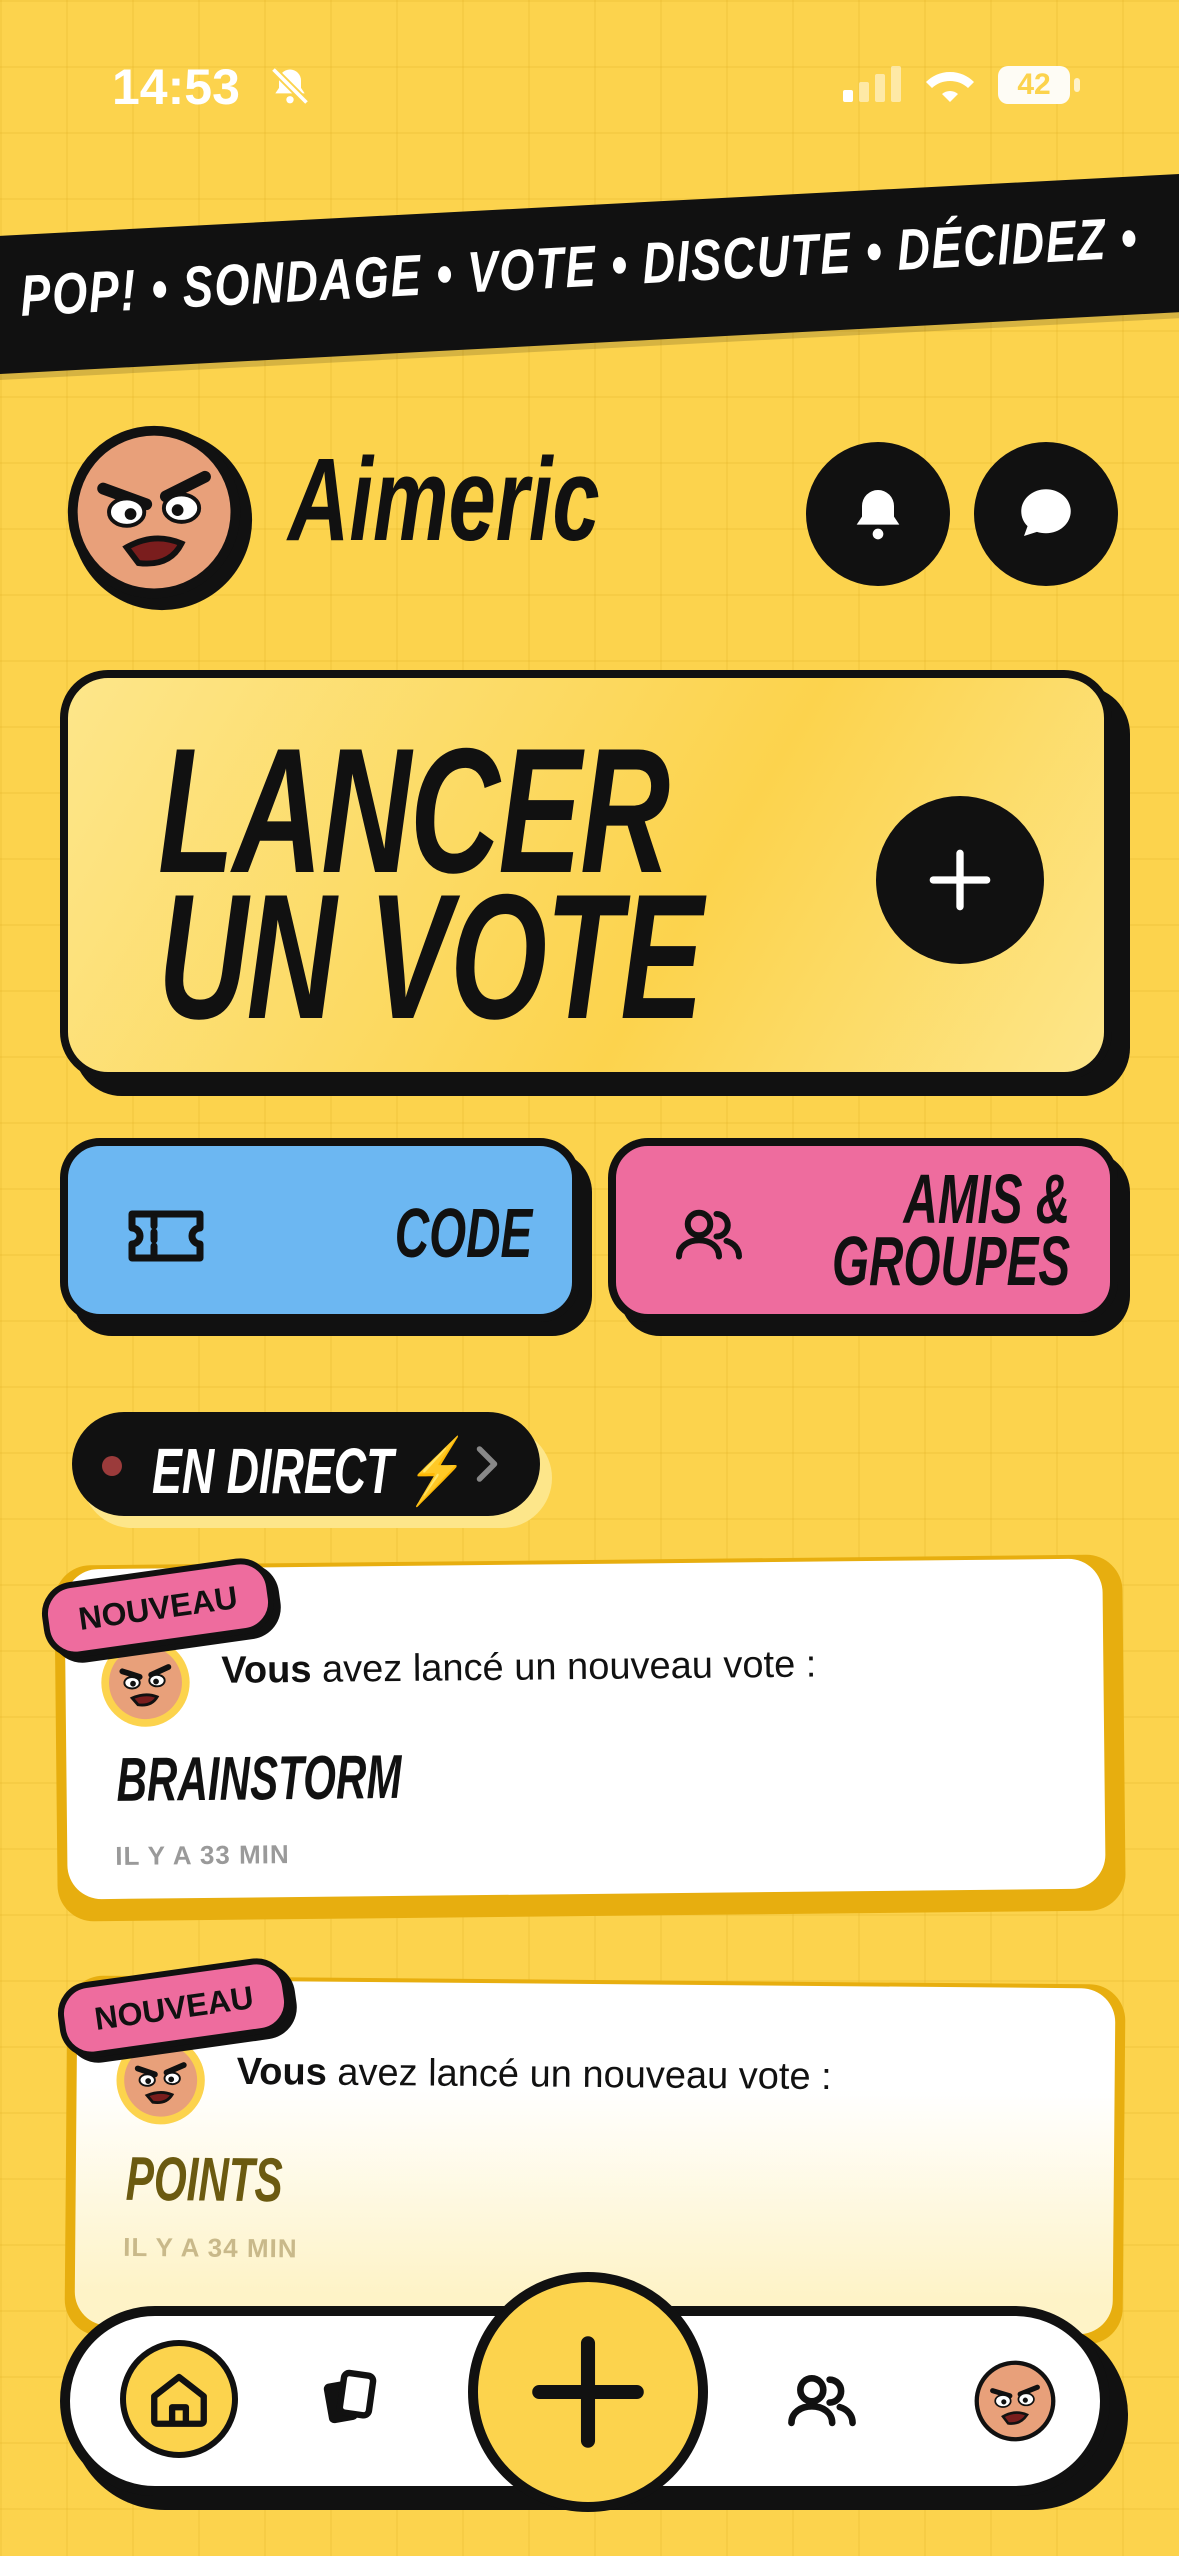 The image size is (1179, 2556). I want to click on friends-label-line1: AMIS &, so click(986, 1199).